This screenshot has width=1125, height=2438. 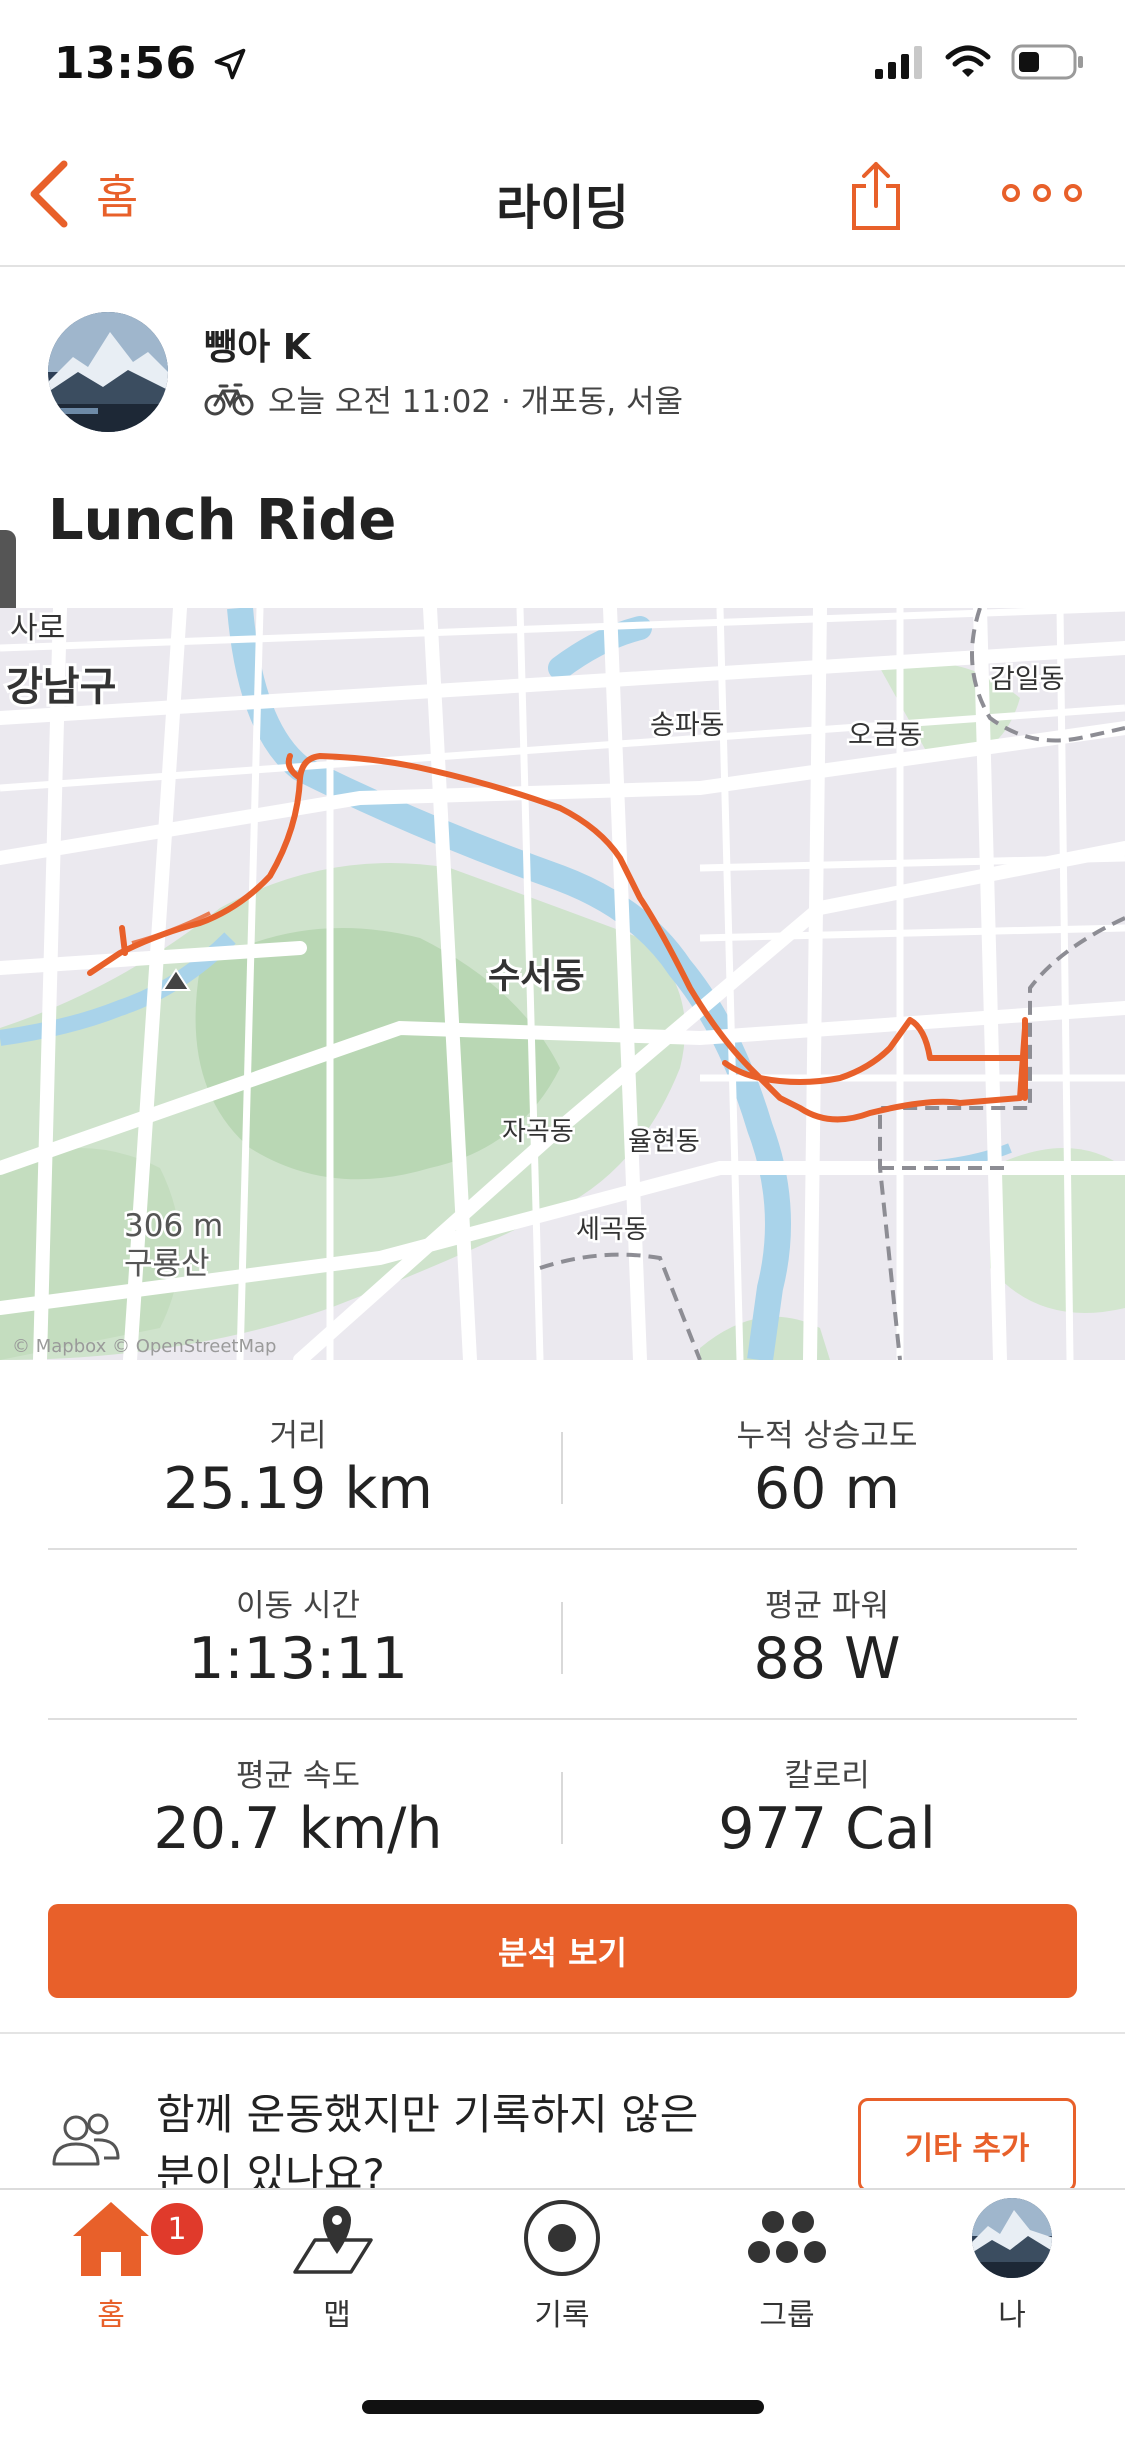 What do you see at coordinates (562, 1951) in the screenshot?
I see `view-analysis-button: 분석 보기` at bounding box center [562, 1951].